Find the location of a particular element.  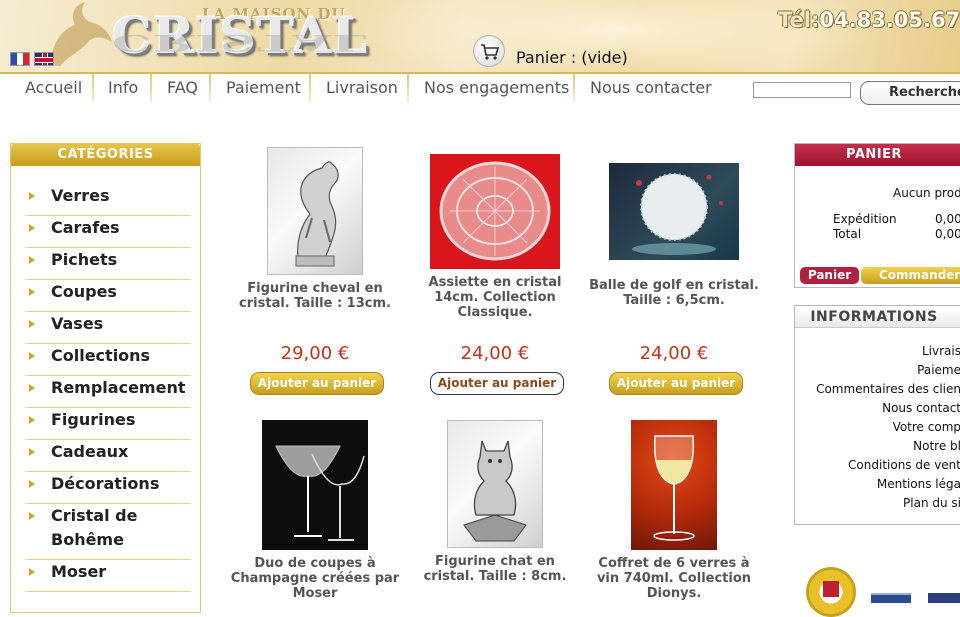

phone-value: 04.83.05.67. is located at coordinates (889, 20).